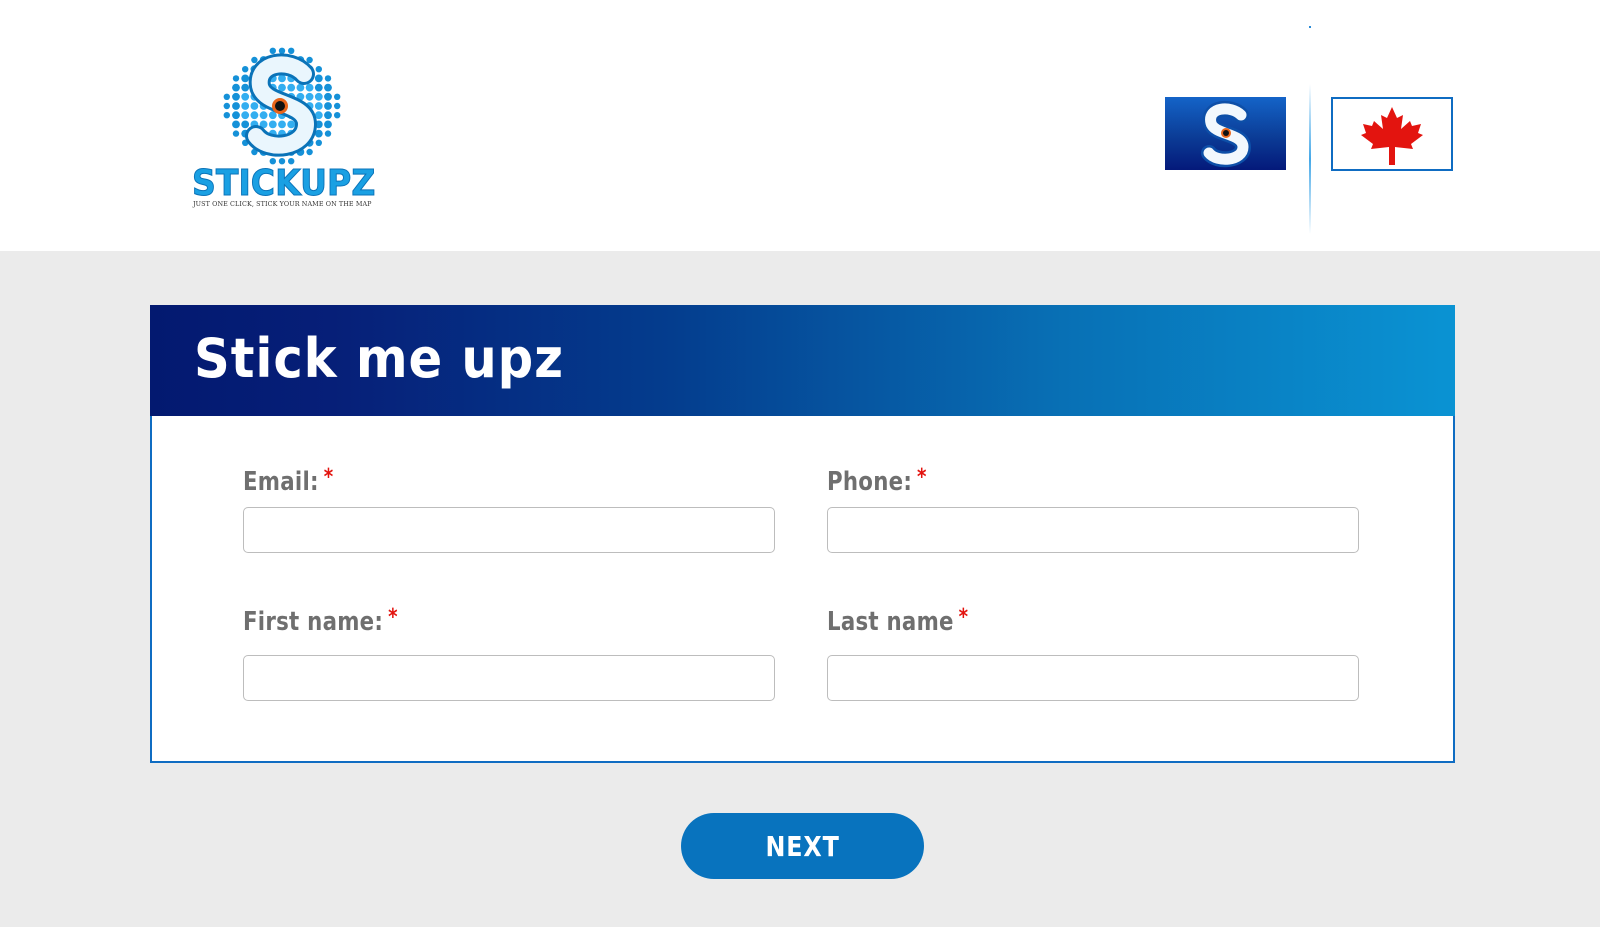 The width and height of the screenshot is (1600, 927). I want to click on canada-flag-icon, so click(1392, 136).